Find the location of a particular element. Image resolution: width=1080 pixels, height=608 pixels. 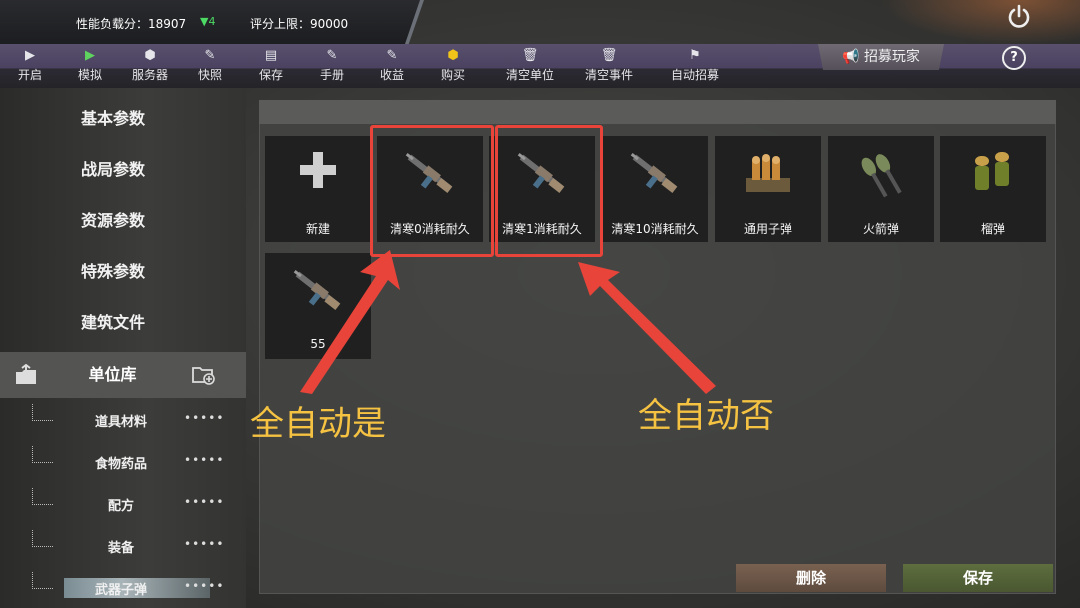

annotation-arrows is located at coordinates (508, 322).